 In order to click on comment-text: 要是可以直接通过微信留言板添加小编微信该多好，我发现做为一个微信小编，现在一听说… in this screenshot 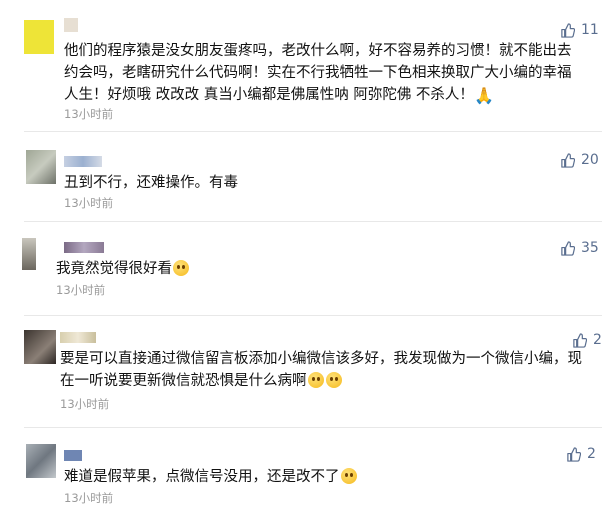, I will do `click(321, 370)`.